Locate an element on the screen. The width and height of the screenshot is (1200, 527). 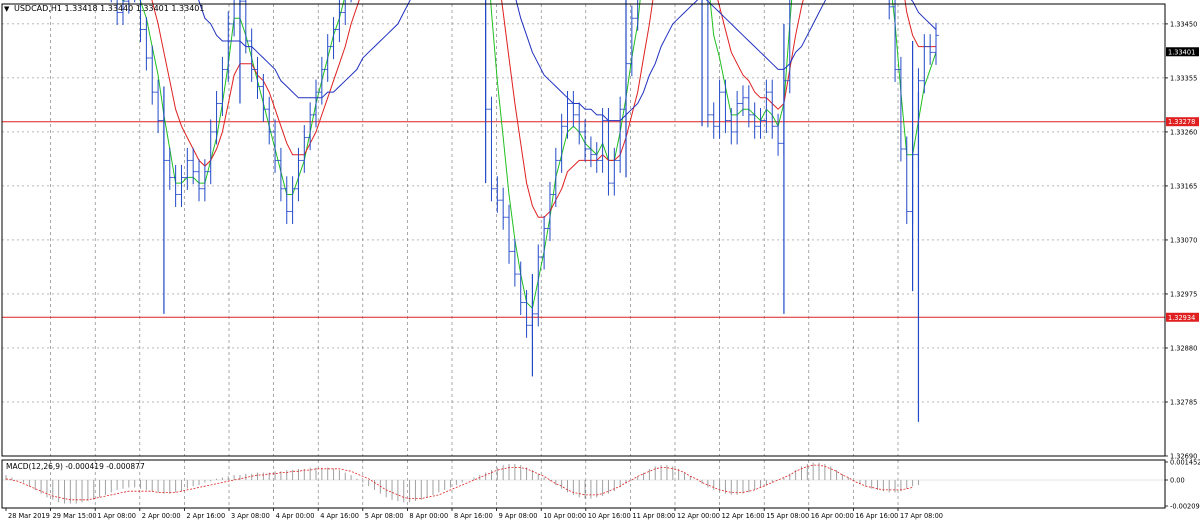
y-tick-label: 1.32880 is located at coordinates (1183, 348).